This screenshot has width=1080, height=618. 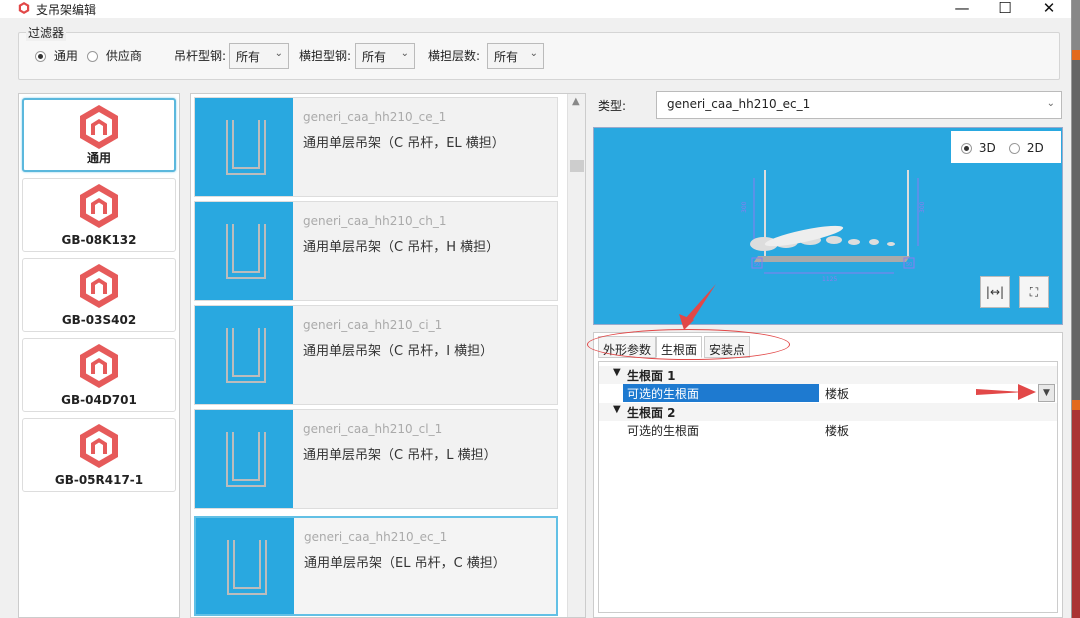 I want to click on template-card: generi_caa_hh210_cl_1 通用单层吊架（C 吊杆，L 横担）, so click(x=376, y=459).